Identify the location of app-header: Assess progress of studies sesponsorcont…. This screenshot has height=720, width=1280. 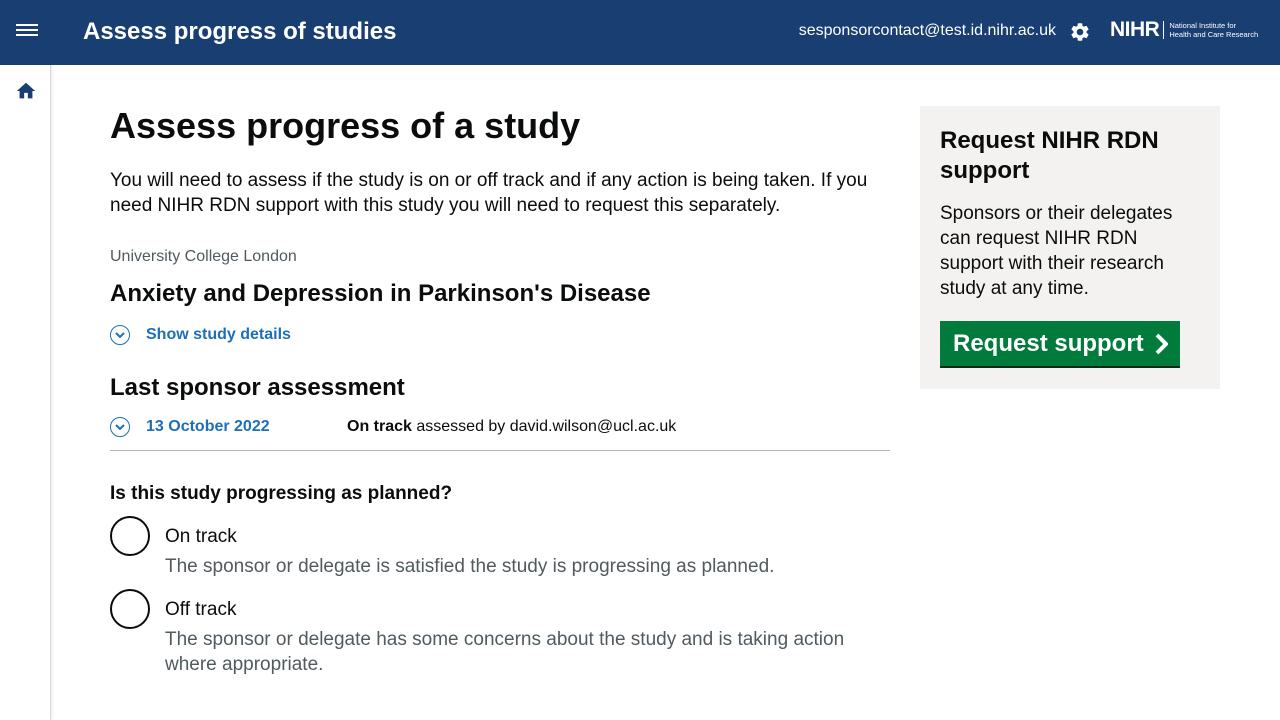
(640, 32).